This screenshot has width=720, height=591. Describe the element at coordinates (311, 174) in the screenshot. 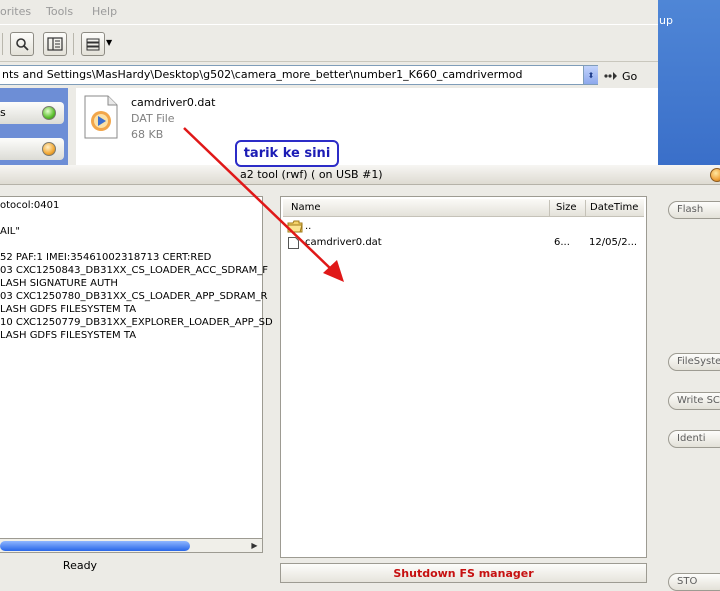

I see `window-title: a2 tool (rwf) ( on USB #1)` at that location.